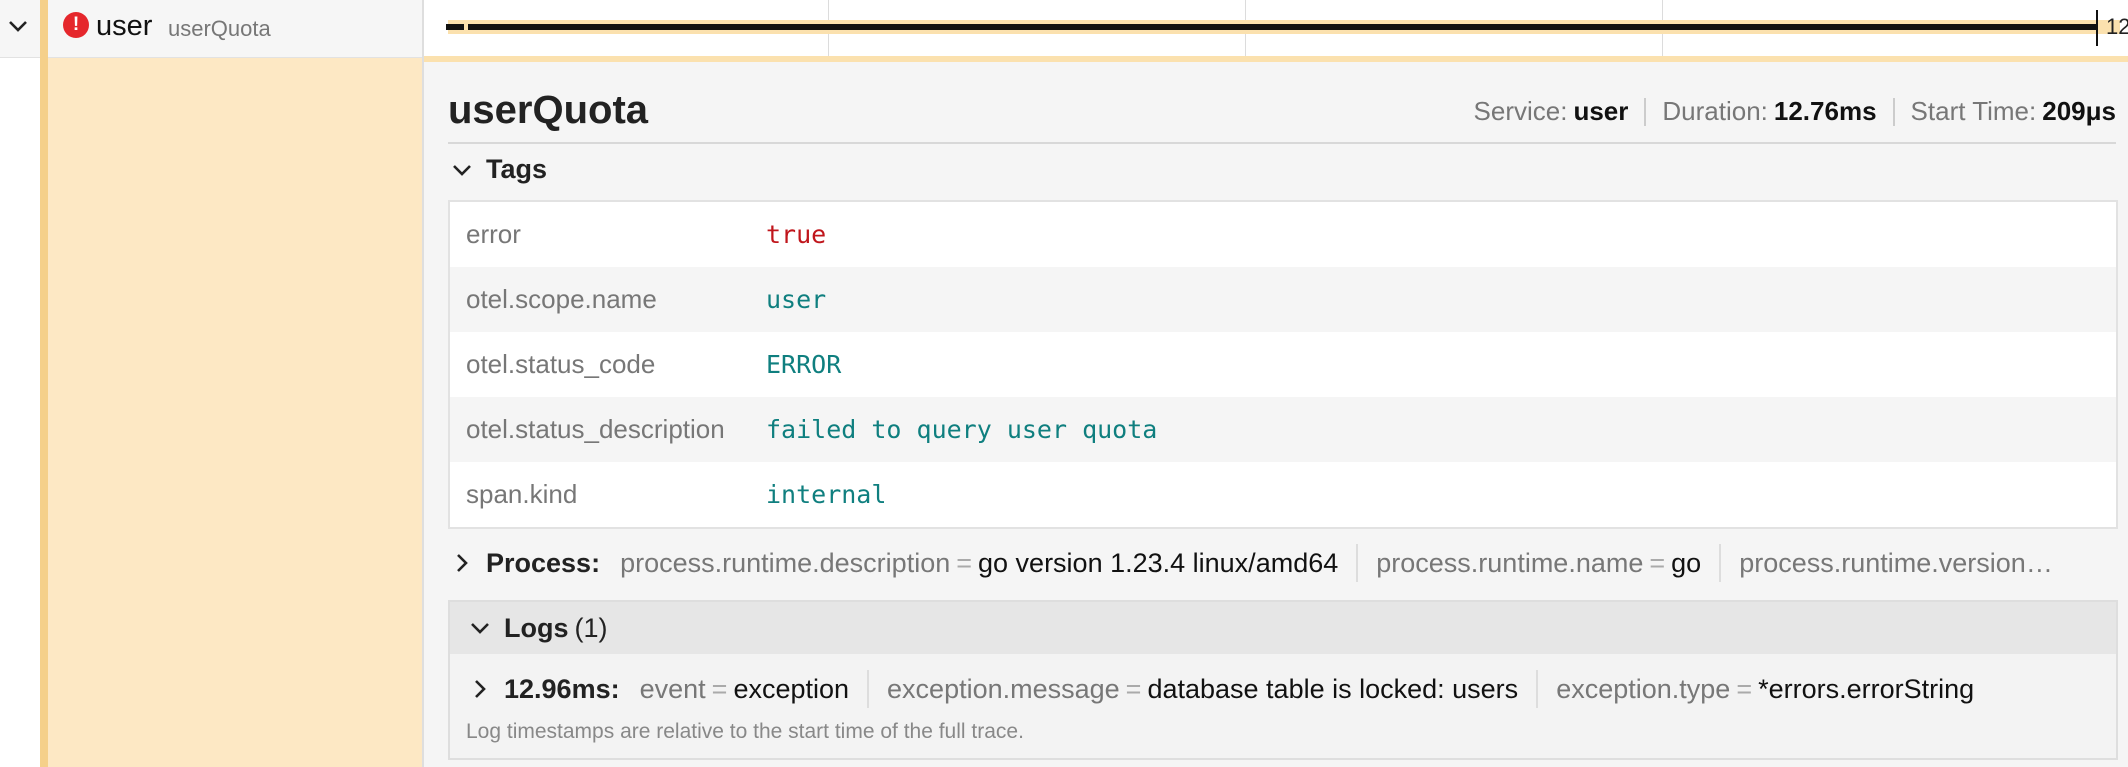  Describe the element at coordinates (219, 29) in the screenshot. I see `span-operation-name: userQuota` at that location.